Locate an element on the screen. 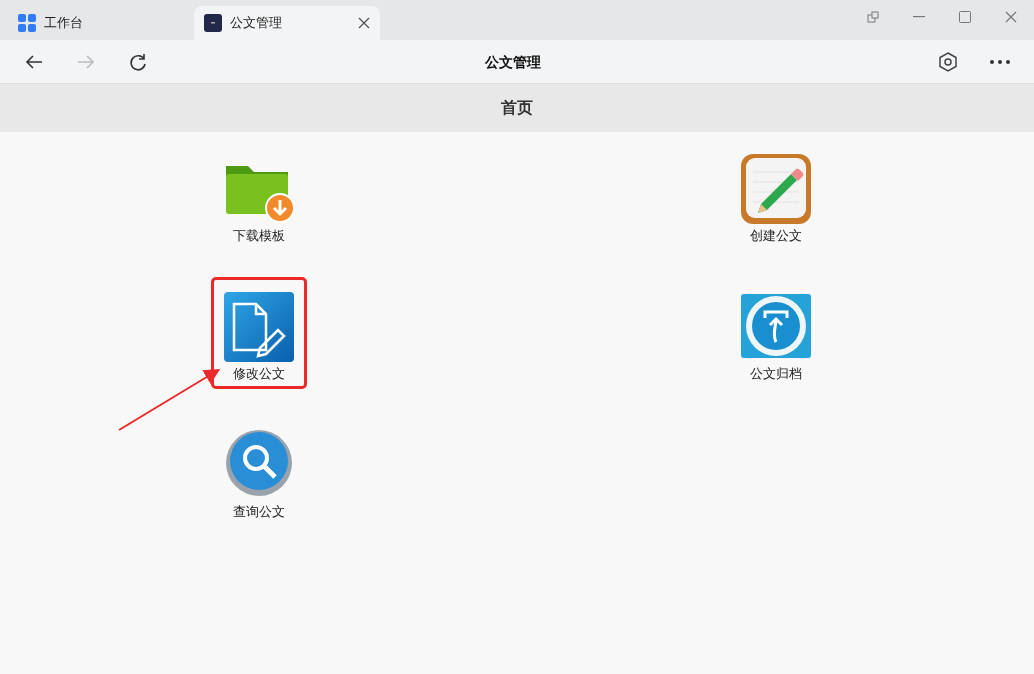 The image size is (1034, 674). notepad-pencil-icon is located at coordinates (775, 189).